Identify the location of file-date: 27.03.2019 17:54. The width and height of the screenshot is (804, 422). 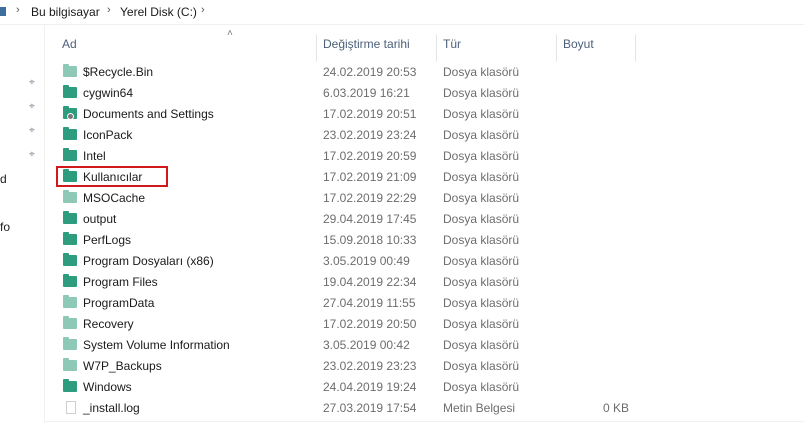
(370, 408).